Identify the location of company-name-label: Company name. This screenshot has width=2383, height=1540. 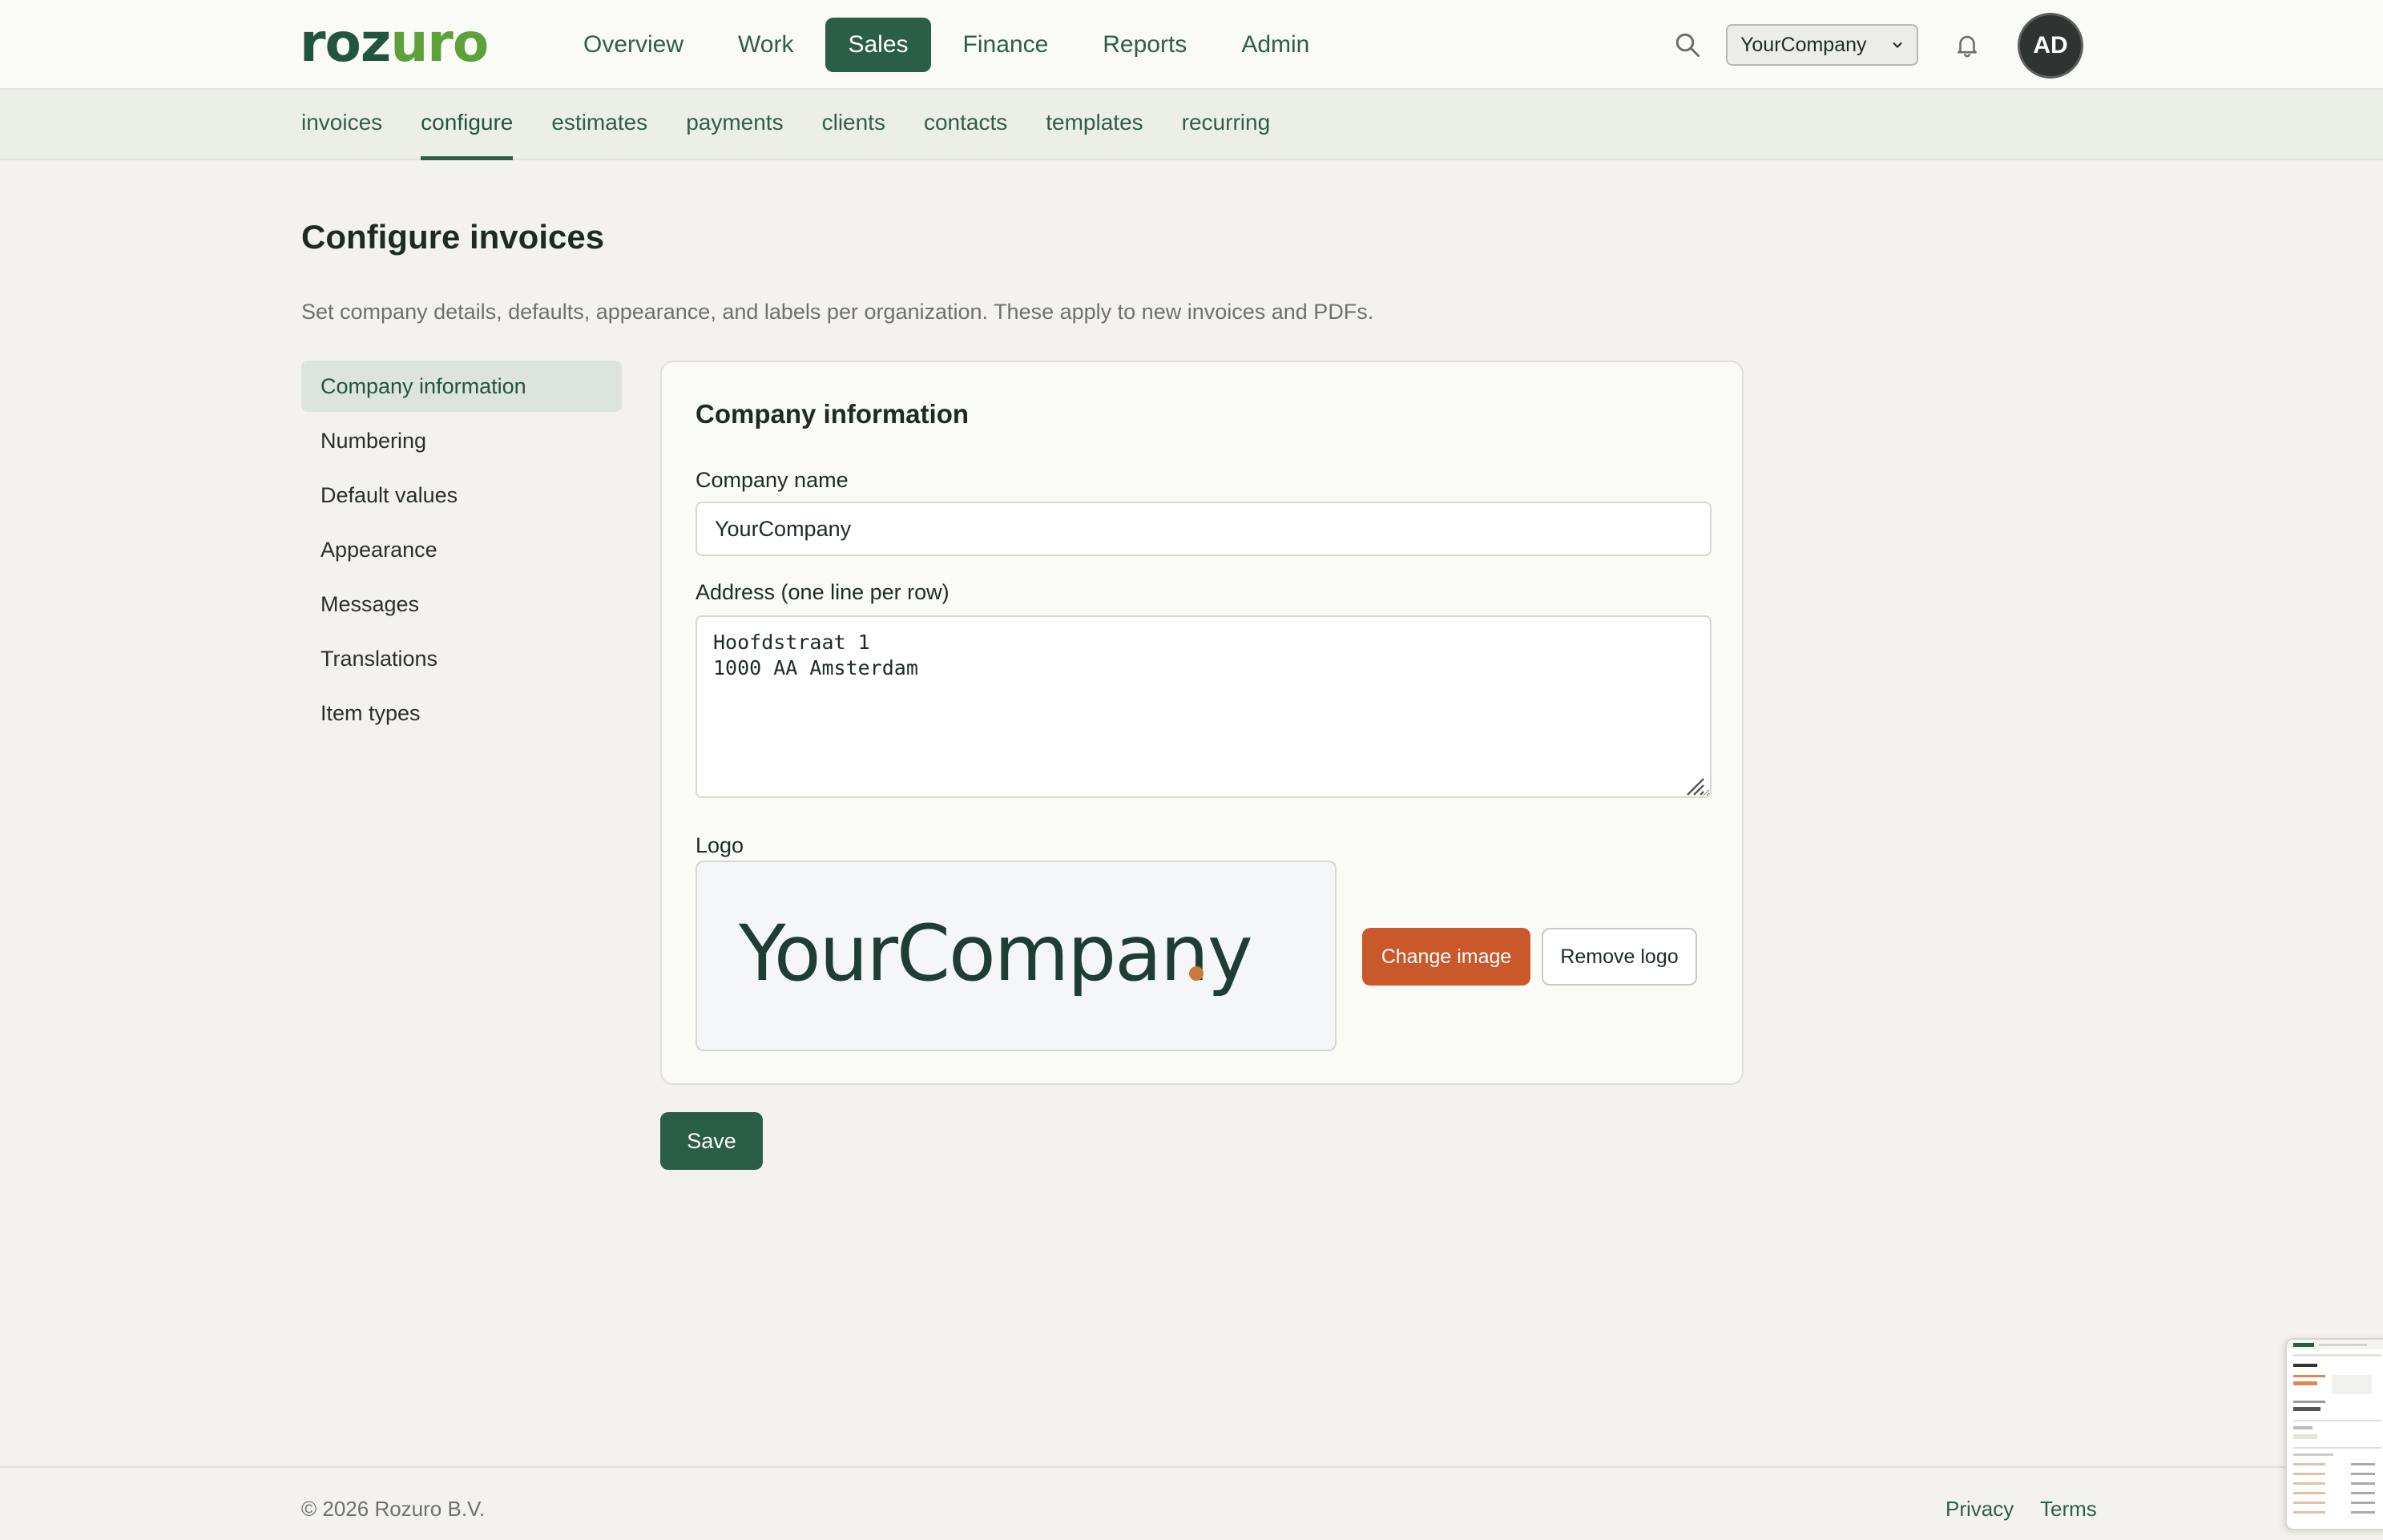
(772, 480).